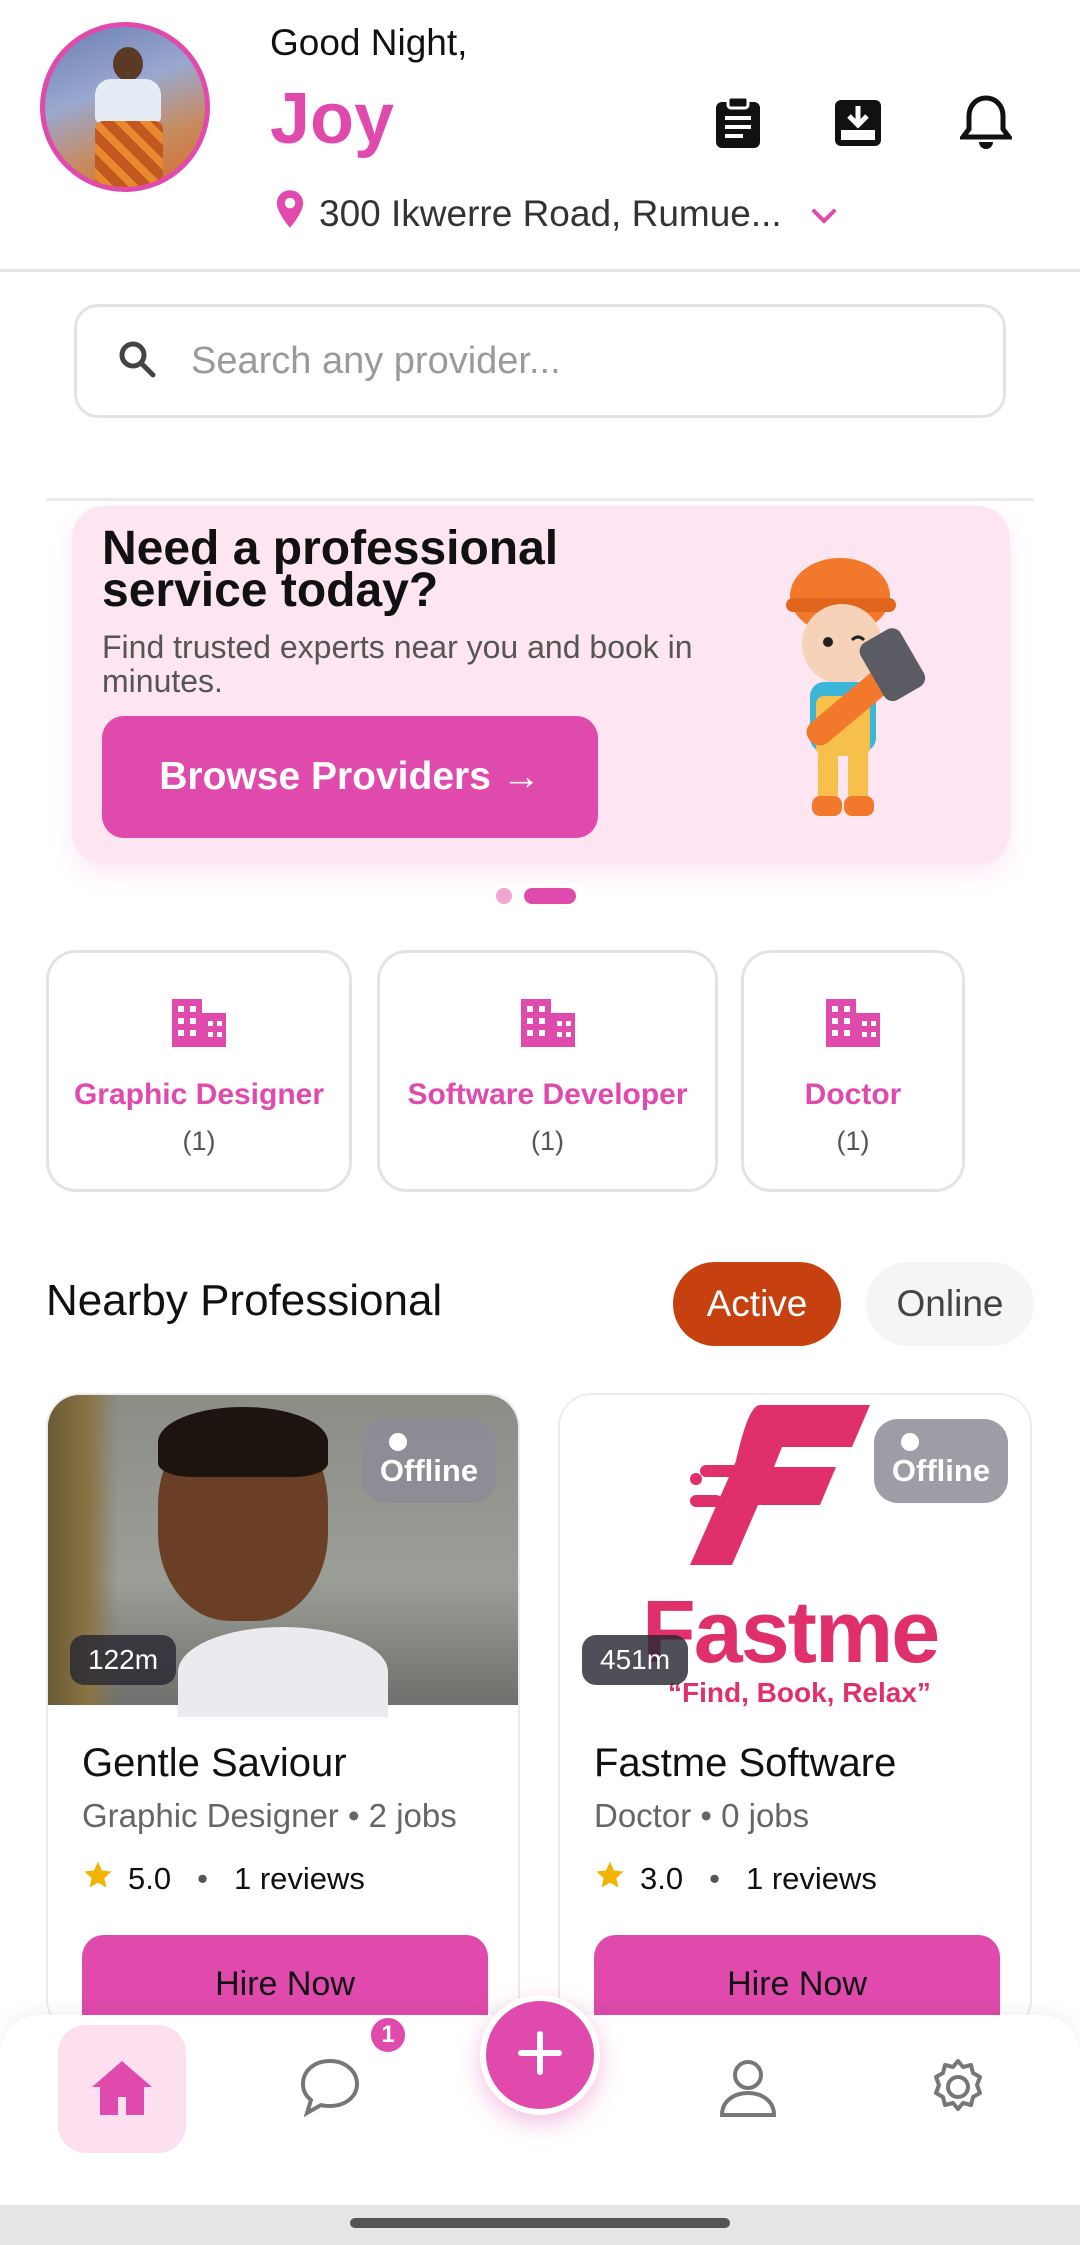  I want to click on provider-meta: Doctor • 0 jobs, so click(702, 1815).